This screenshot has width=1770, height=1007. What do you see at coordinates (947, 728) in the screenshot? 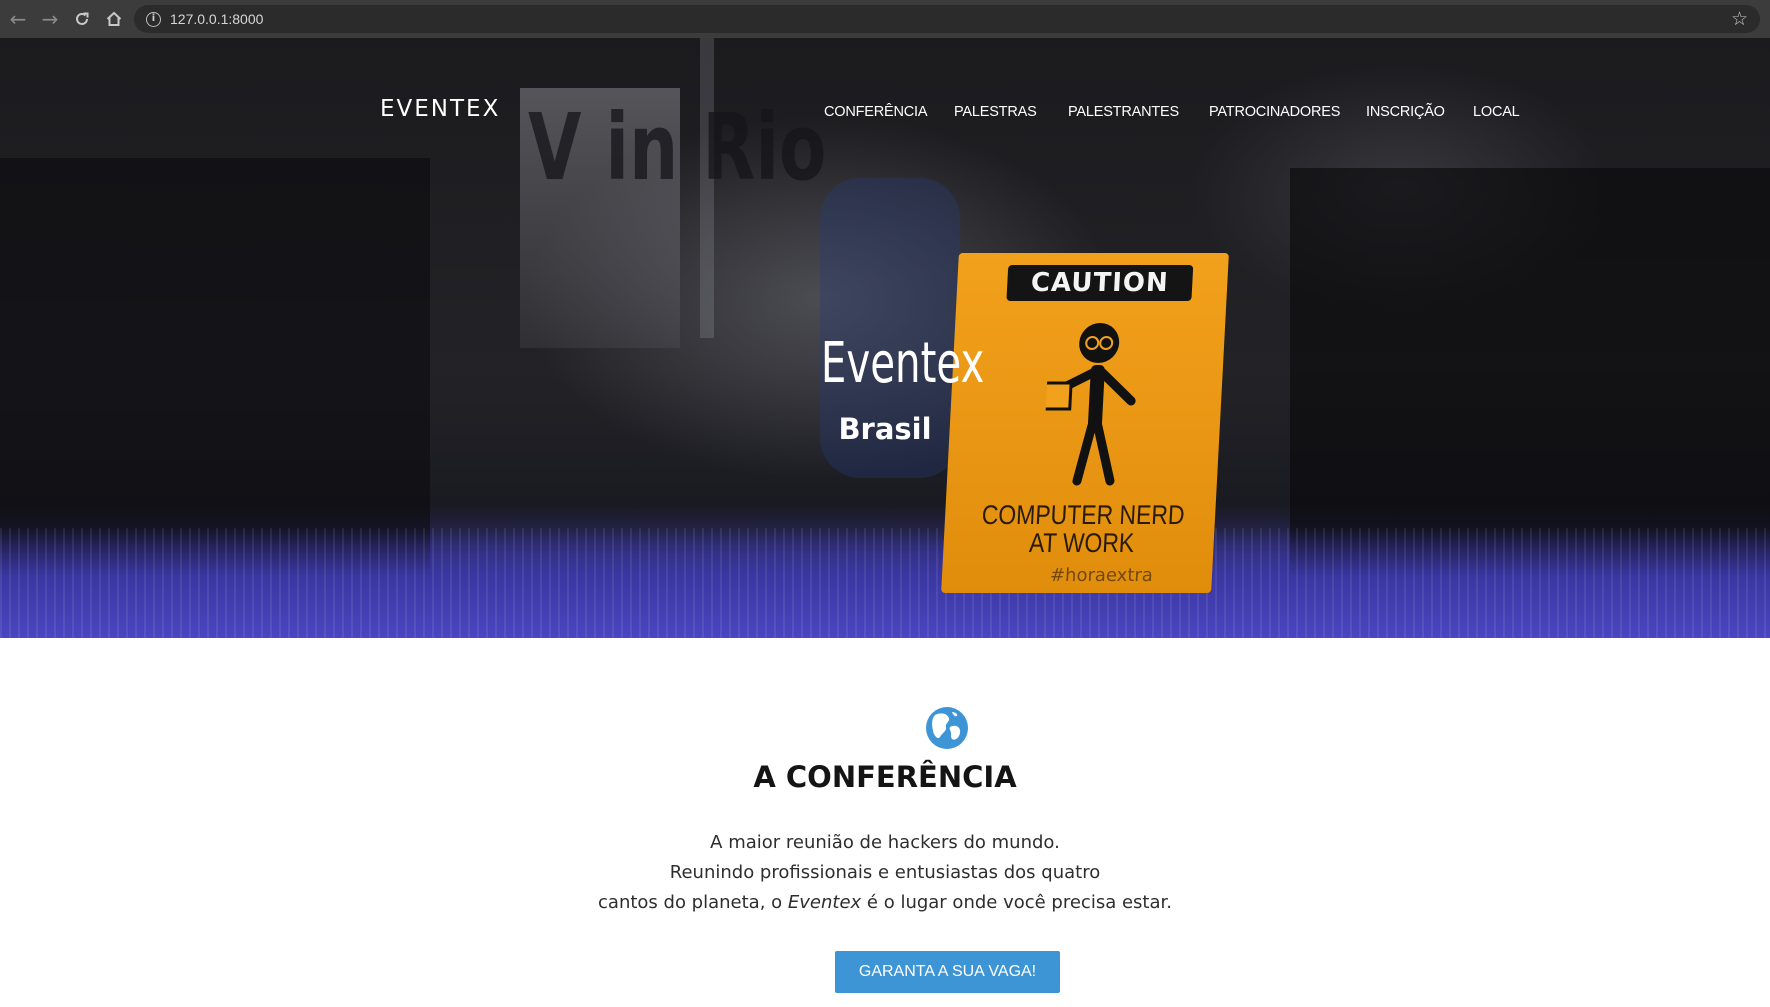
I see `globe-icon` at bounding box center [947, 728].